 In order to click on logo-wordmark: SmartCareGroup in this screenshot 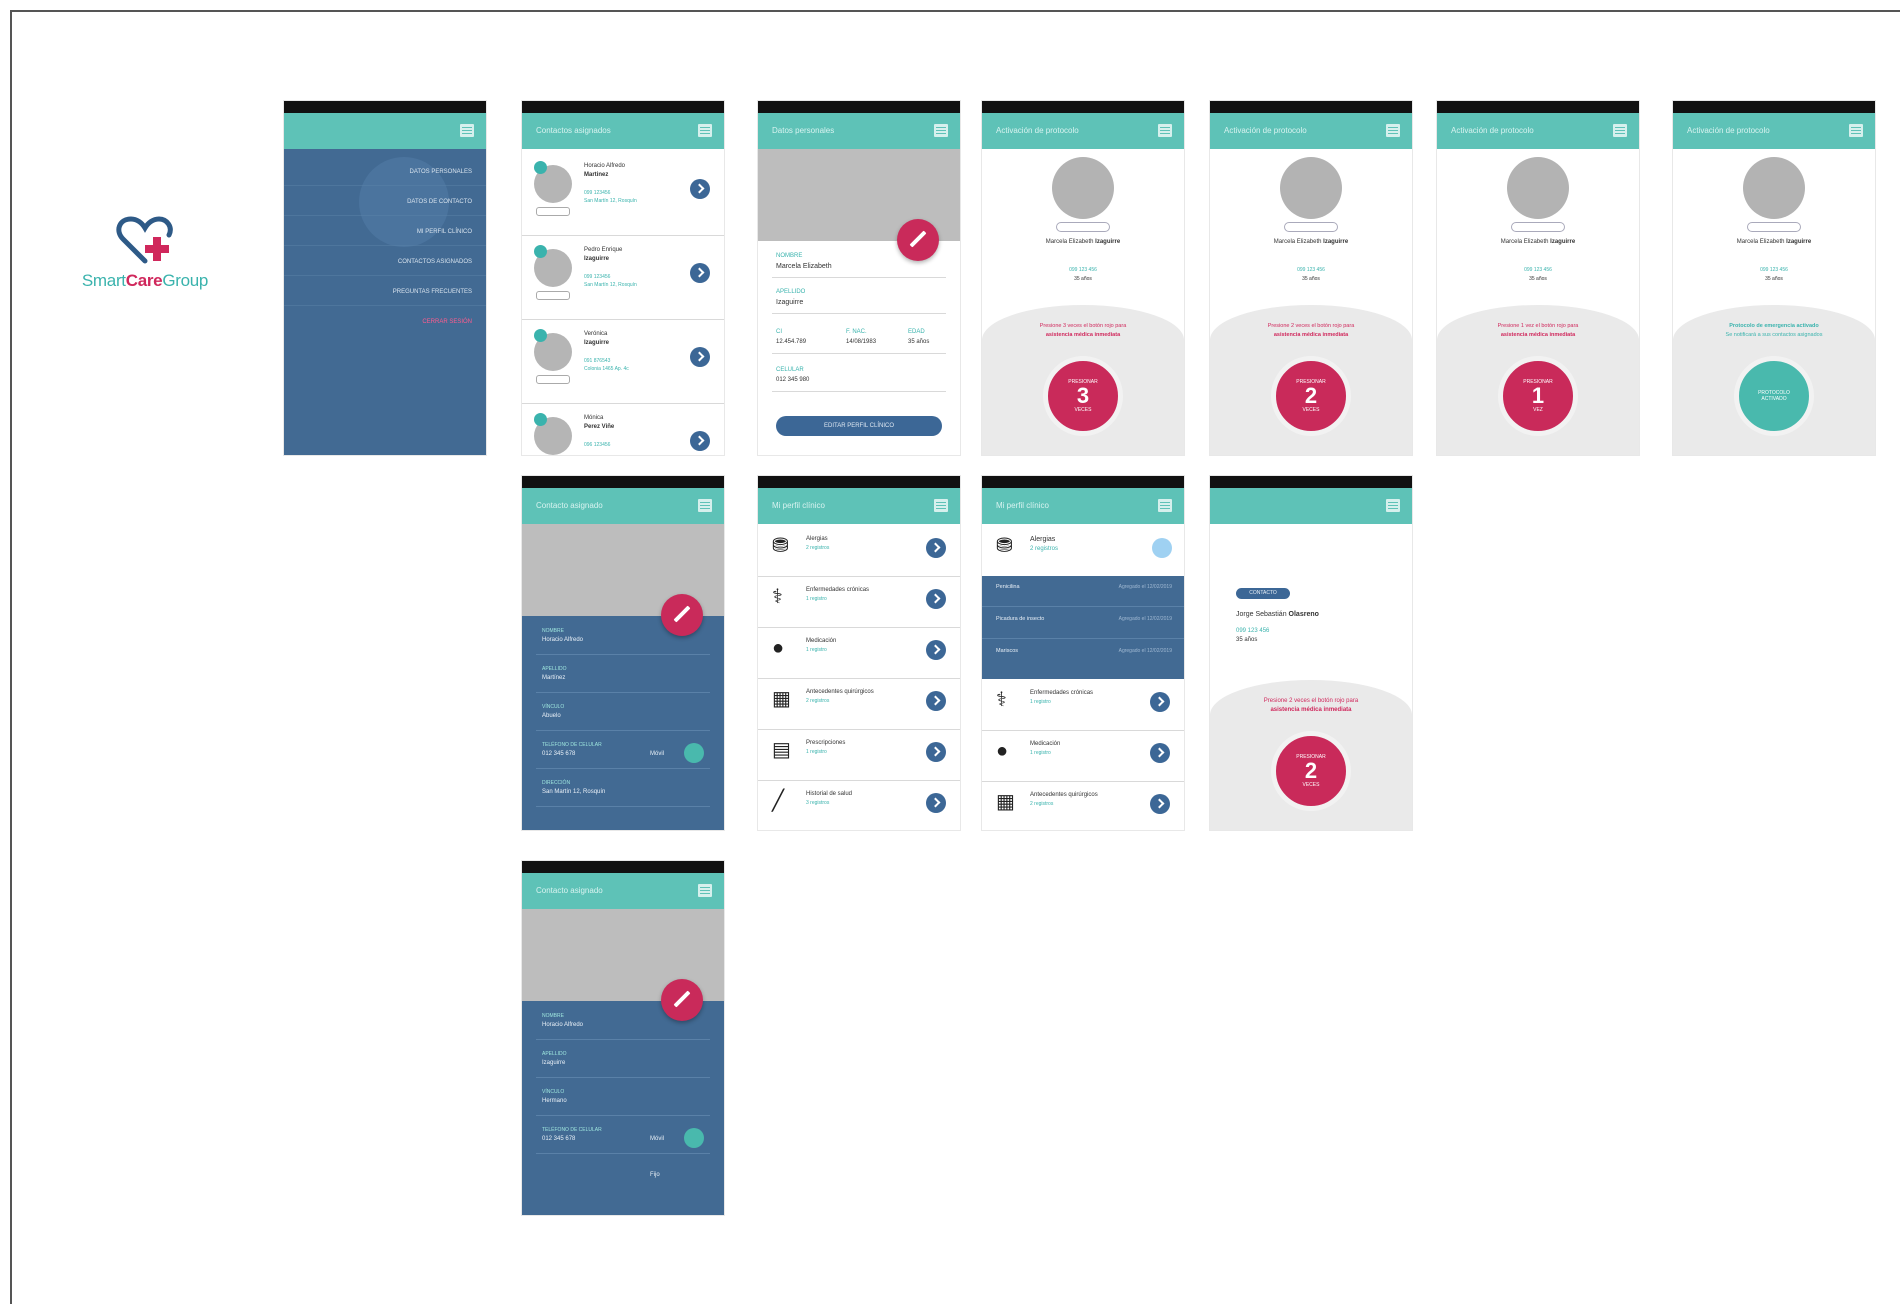, I will do `click(145, 280)`.